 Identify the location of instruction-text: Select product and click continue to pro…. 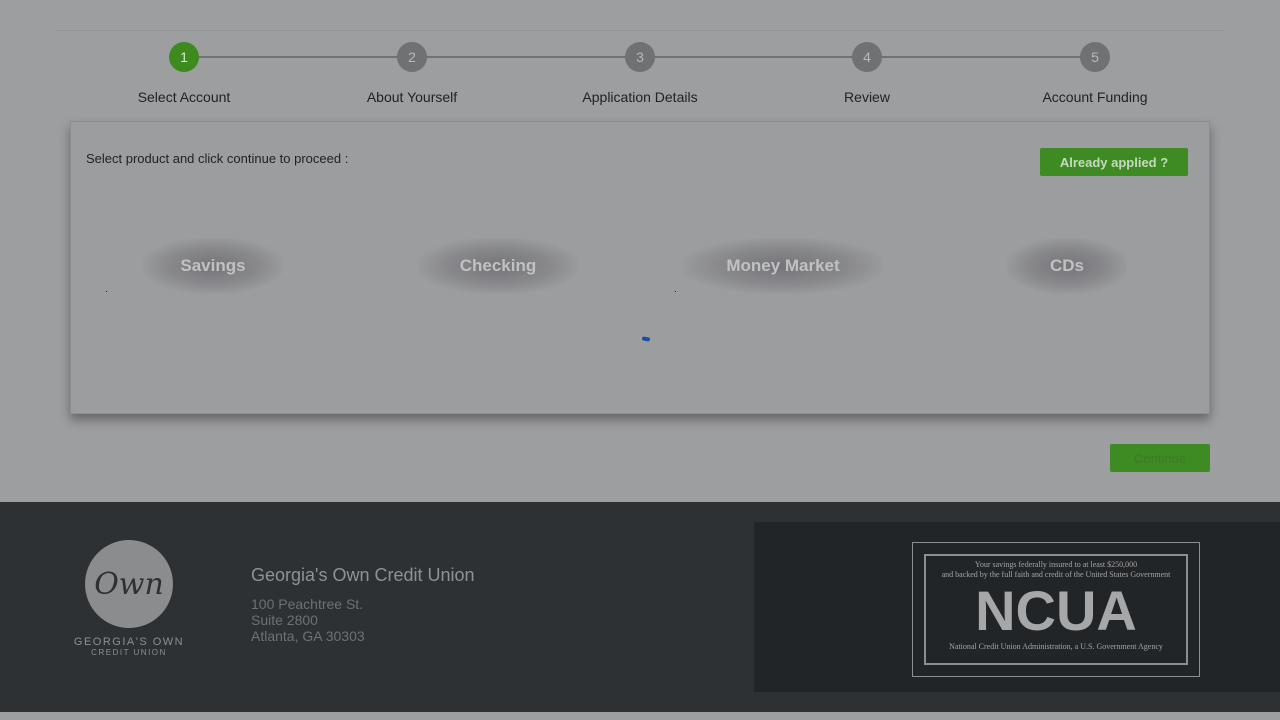
(217, 158).